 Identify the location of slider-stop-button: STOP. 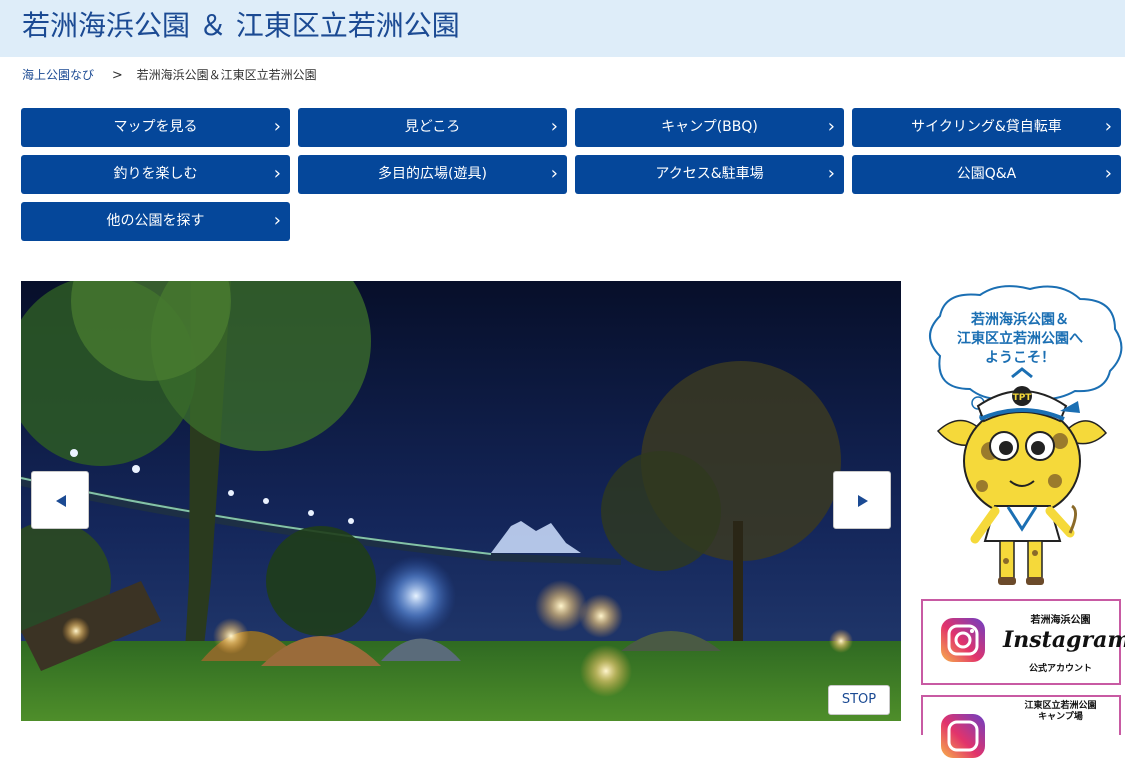
(859, 700).